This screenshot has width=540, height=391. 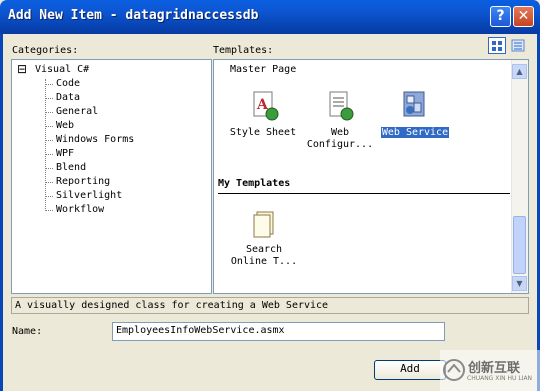 What do you see at coordinates (68, 83) in the screenshot?
I see `category-item-code: Code` at bounding box center [68, 83].